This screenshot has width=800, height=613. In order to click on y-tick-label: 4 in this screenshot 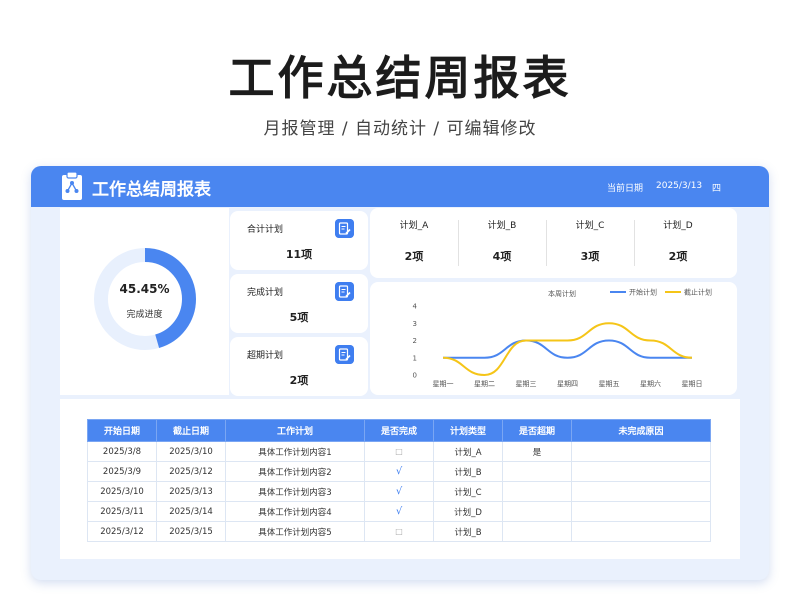, I will do `click(415, 307)`.